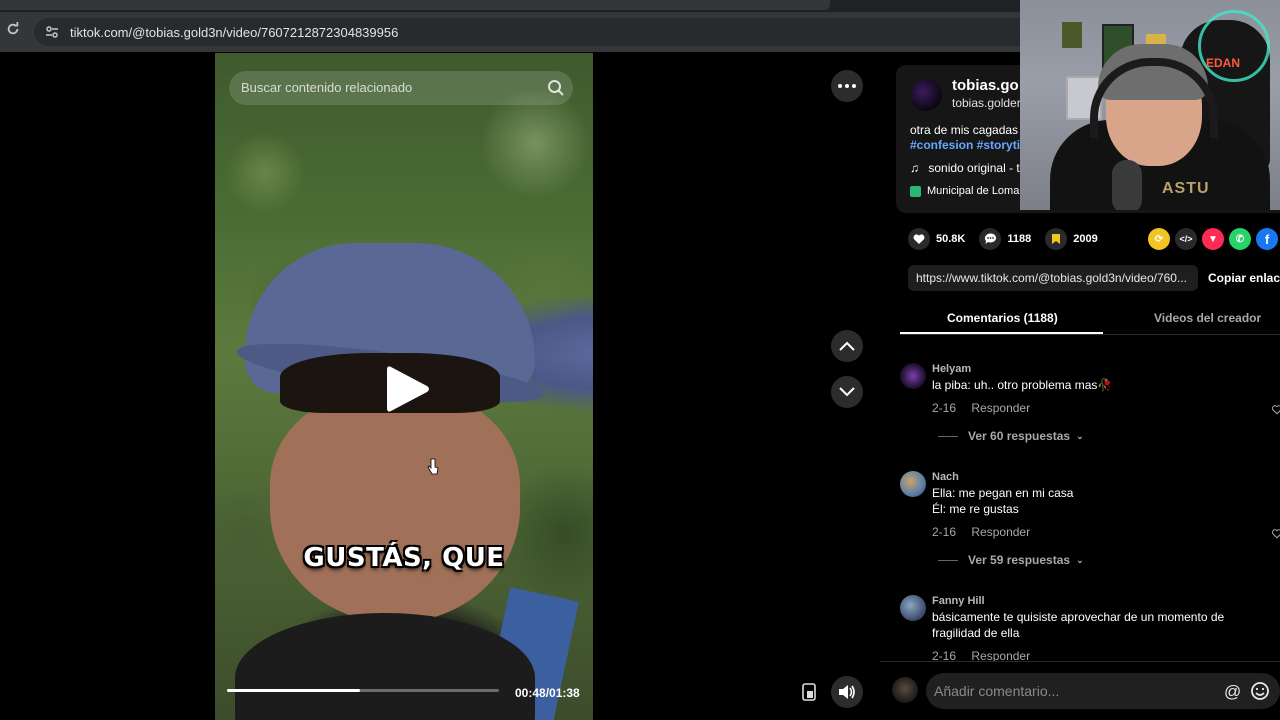 The height and width of the screenshot is (720, 1280). What do you see at coordinates (408, 389) in the screenshot?
I see `play-icon` at bounding box center [408, 389].